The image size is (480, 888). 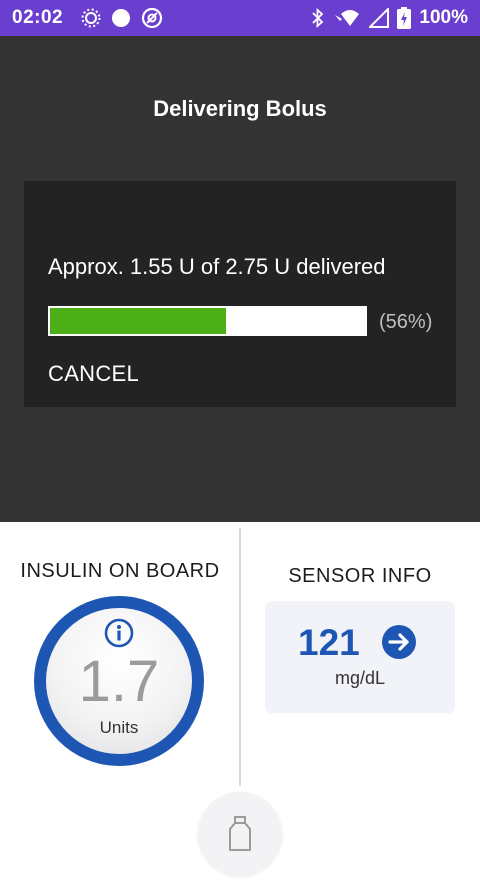 I want to click on trend-arrow-right-icon, so click(x=399, y=642).